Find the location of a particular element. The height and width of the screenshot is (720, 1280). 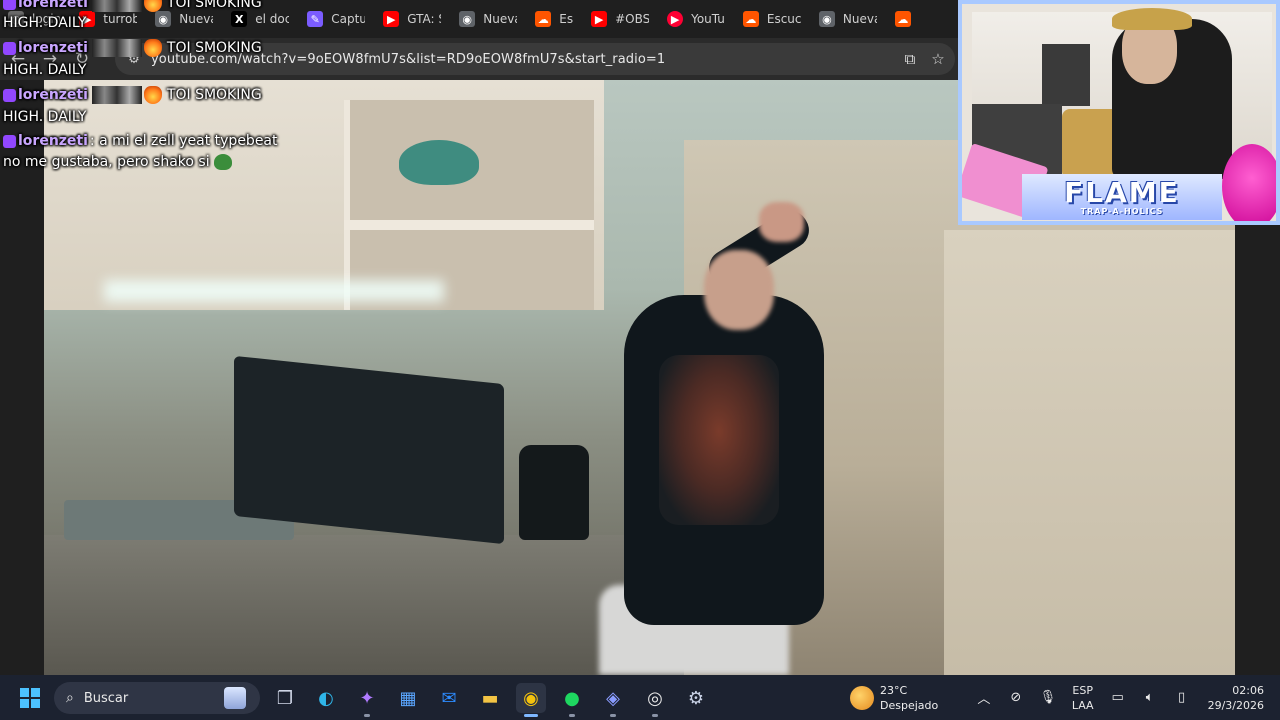

network-off-icon: ⊘ is located at coordinates (1016, 698).